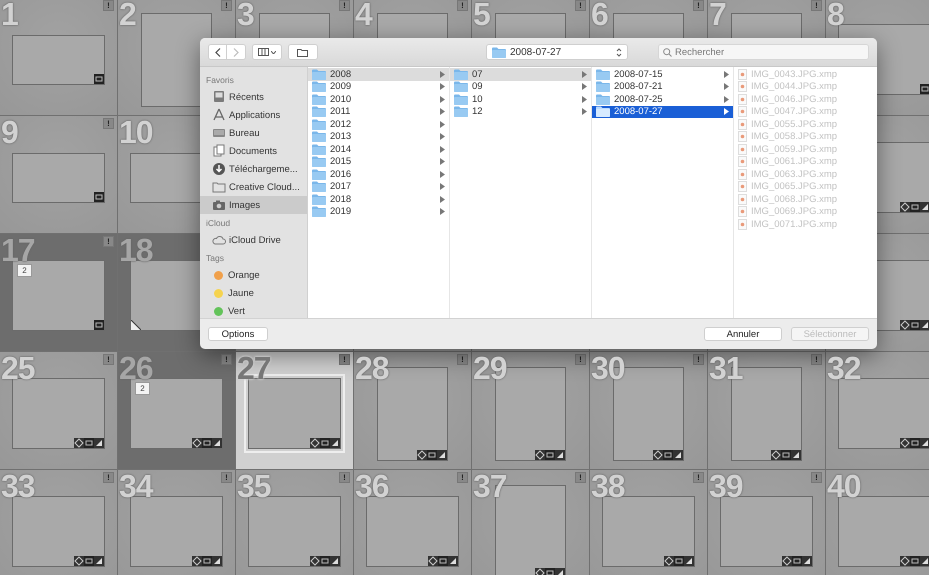 This screenshot has height=575, width=929. Describe the element at coordinates (217, 52) in the screenshot. I see `back-button` at that location.